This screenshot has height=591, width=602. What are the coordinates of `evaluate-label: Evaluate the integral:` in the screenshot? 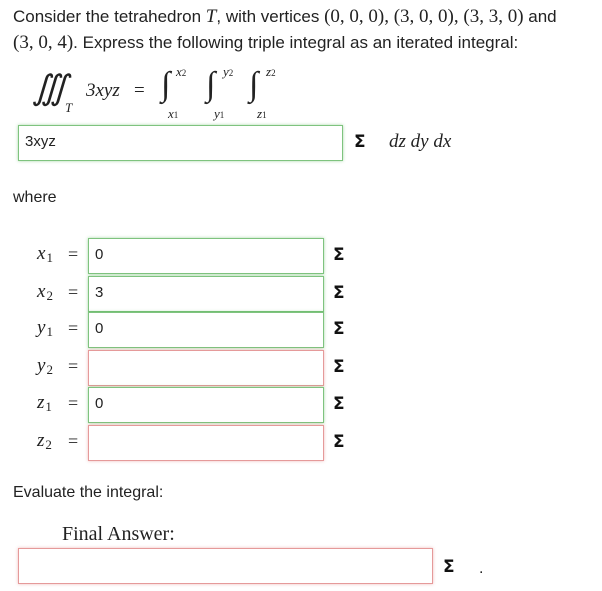 It's located at (88, 492).